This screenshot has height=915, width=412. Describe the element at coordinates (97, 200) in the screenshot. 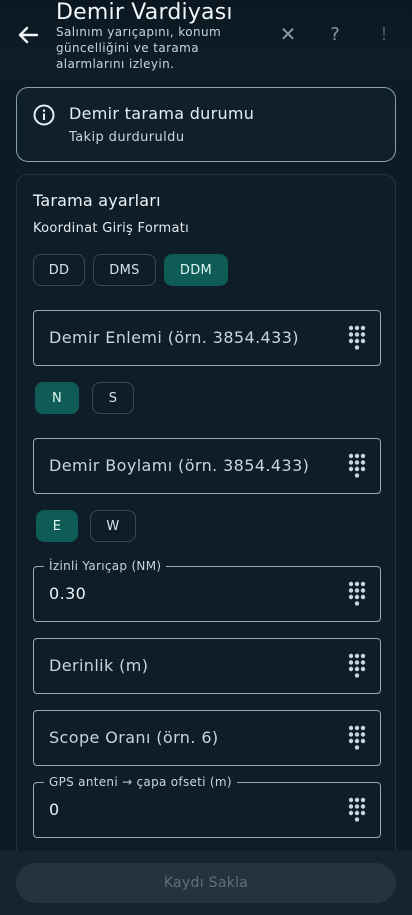

I see `section-title: Tarama ayarları` at that location.